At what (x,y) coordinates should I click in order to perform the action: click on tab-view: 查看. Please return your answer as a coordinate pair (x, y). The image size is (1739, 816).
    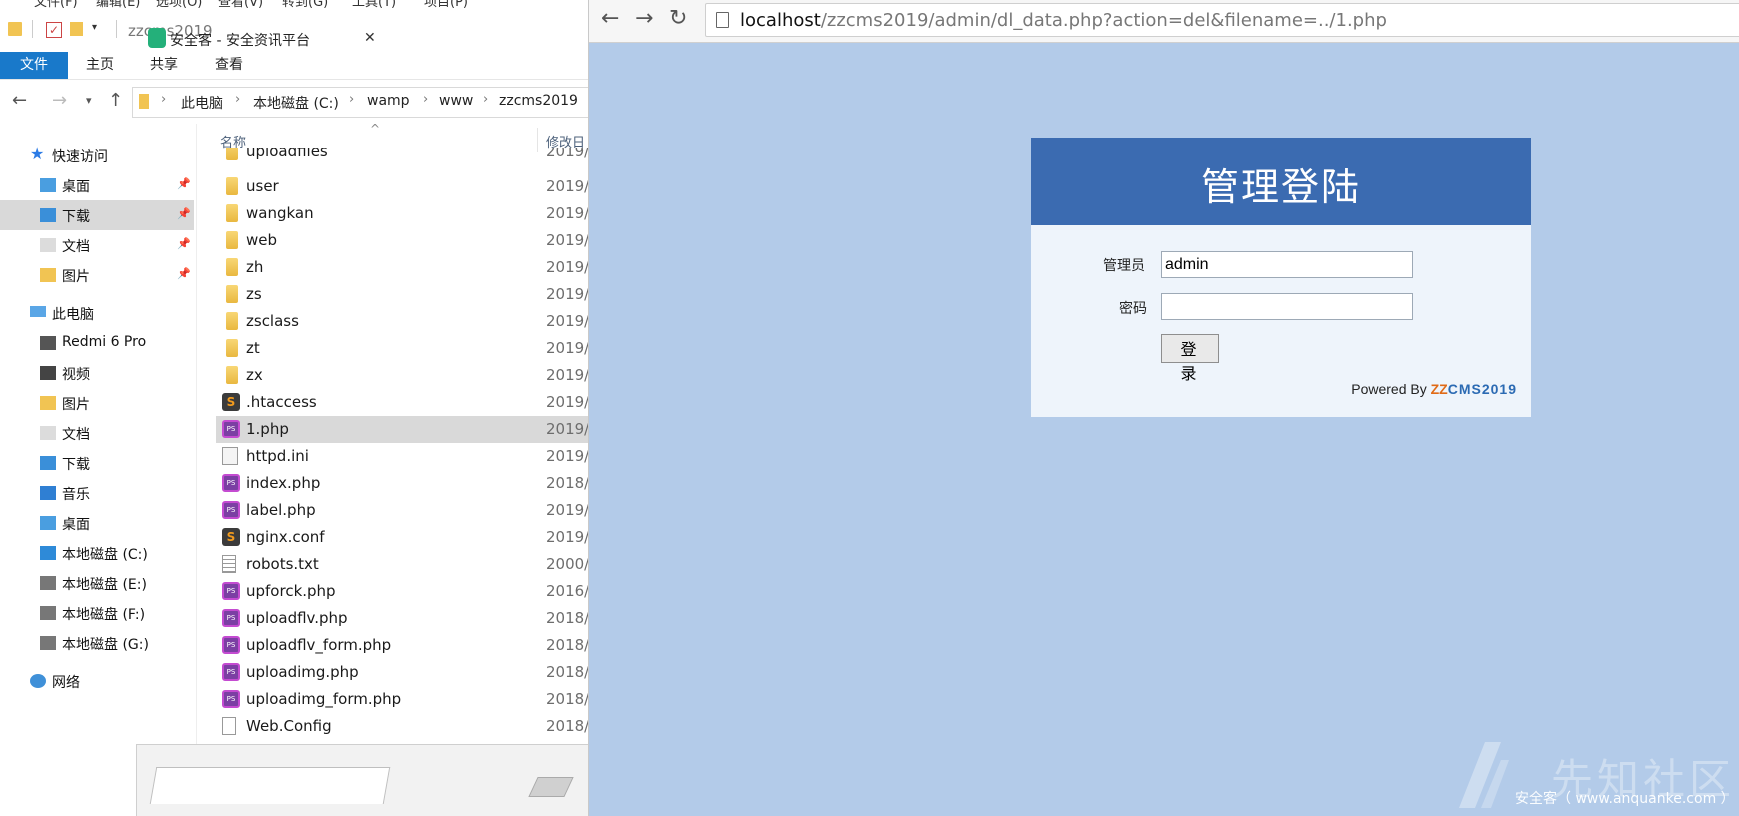
    Looking at the image, I should click on (229, 65).